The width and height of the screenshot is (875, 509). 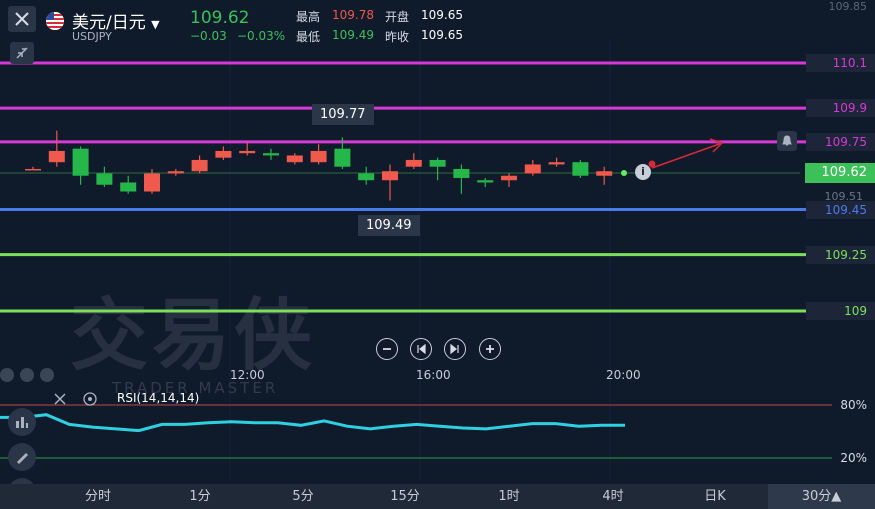 I want to click on open-value: 109.65, so click(x=442, y=15).